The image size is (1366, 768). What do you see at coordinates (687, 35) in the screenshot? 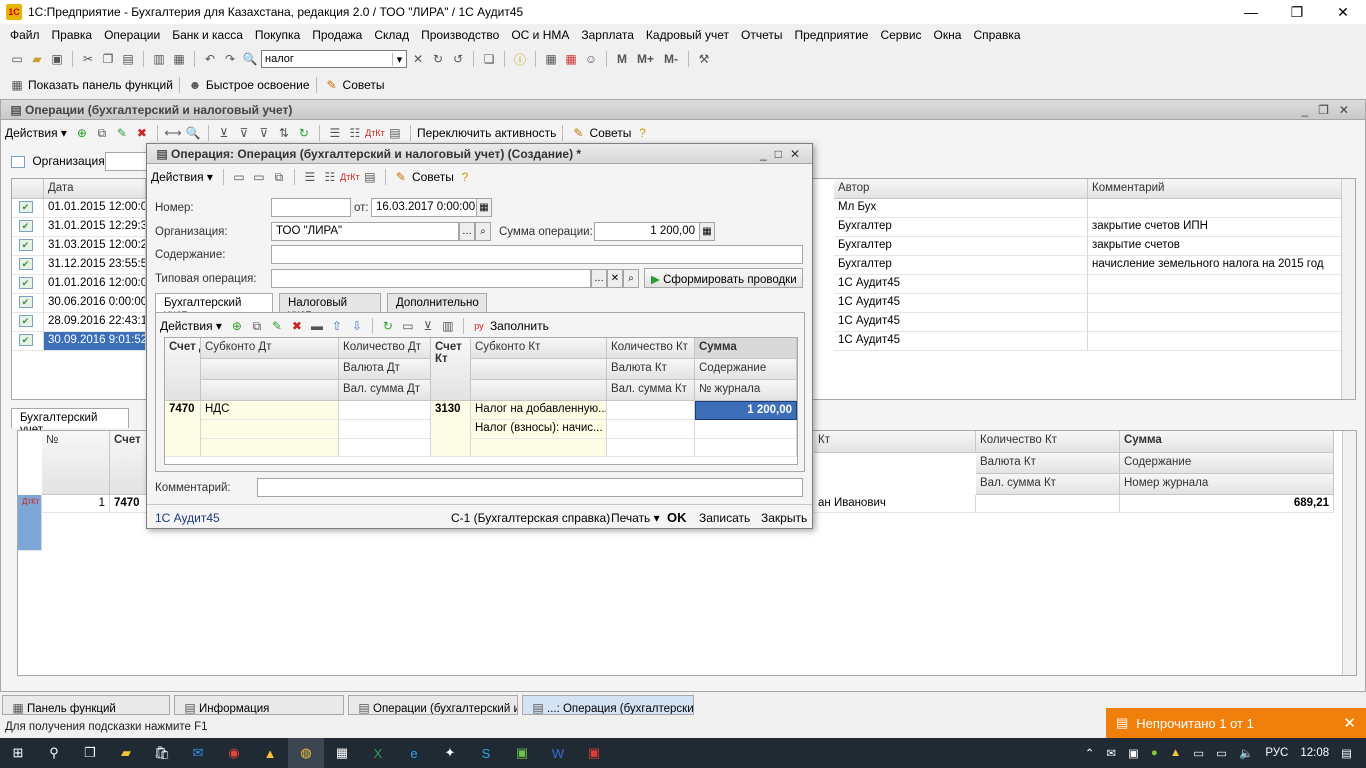
I see `menu-item-hr: Кадровый учет` at bounding box center [687, 35].